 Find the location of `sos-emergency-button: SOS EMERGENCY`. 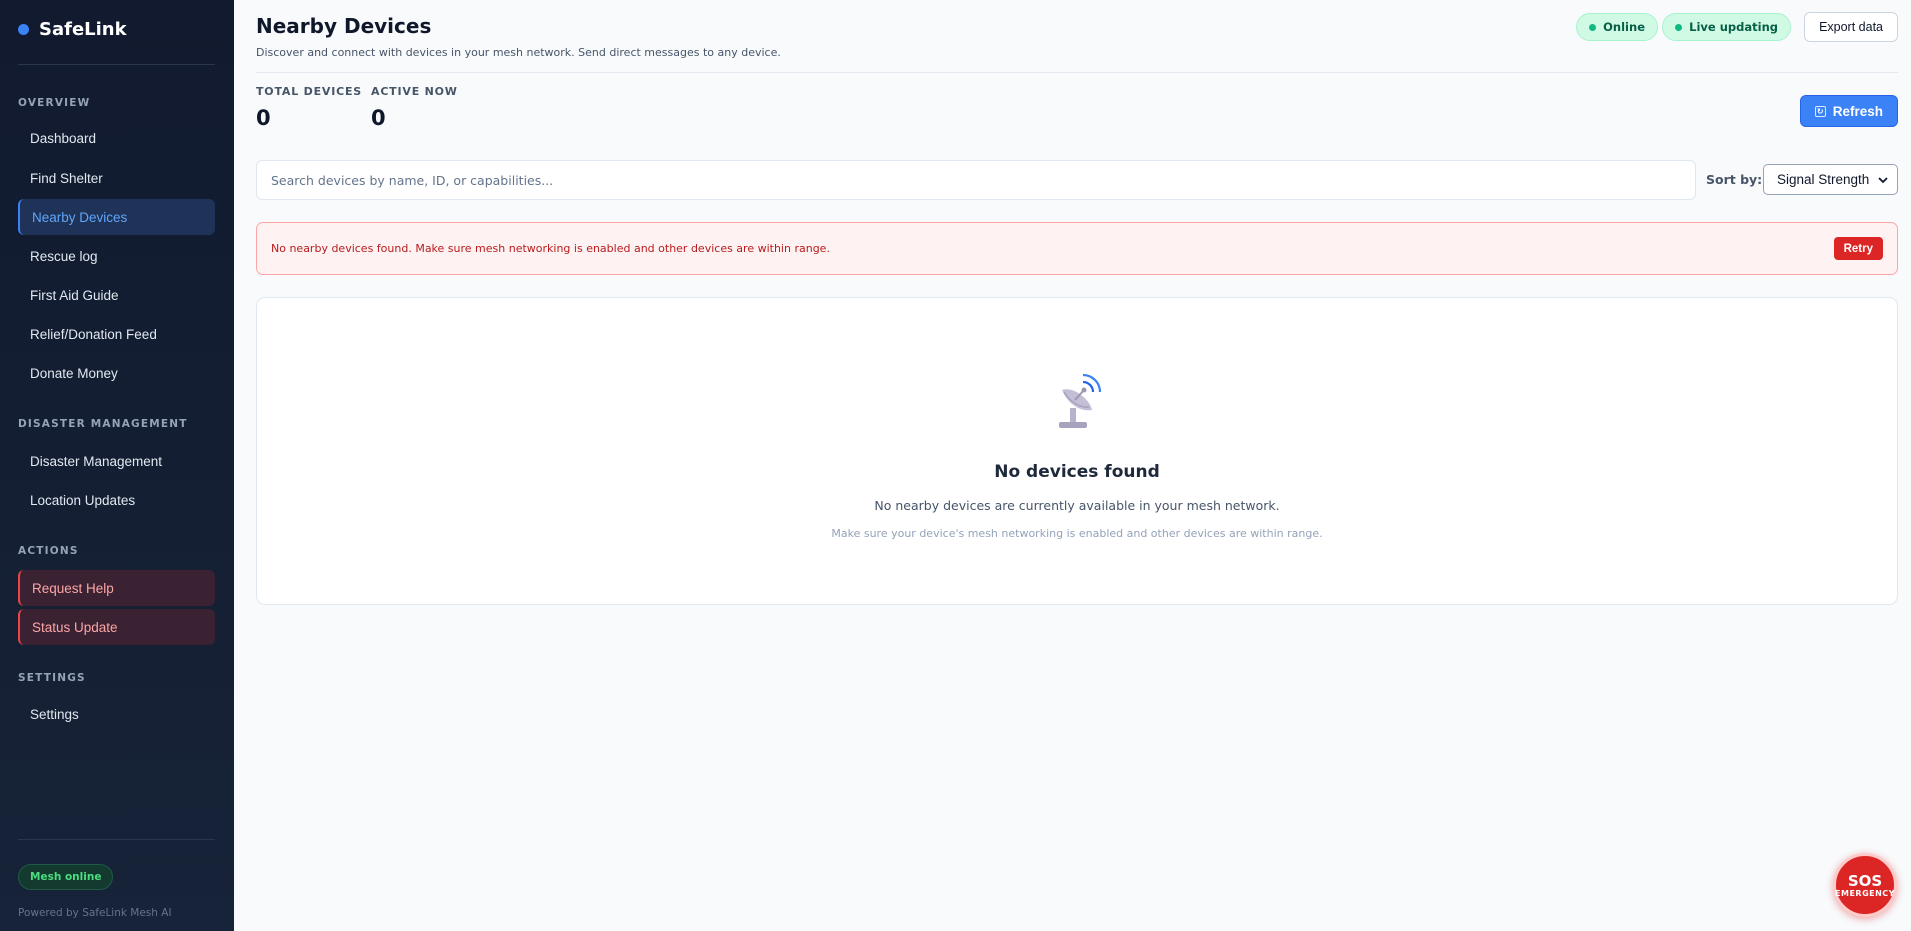

sos-emergency-button: SOS EMERGENCY is located at coordinates (1865, 885).